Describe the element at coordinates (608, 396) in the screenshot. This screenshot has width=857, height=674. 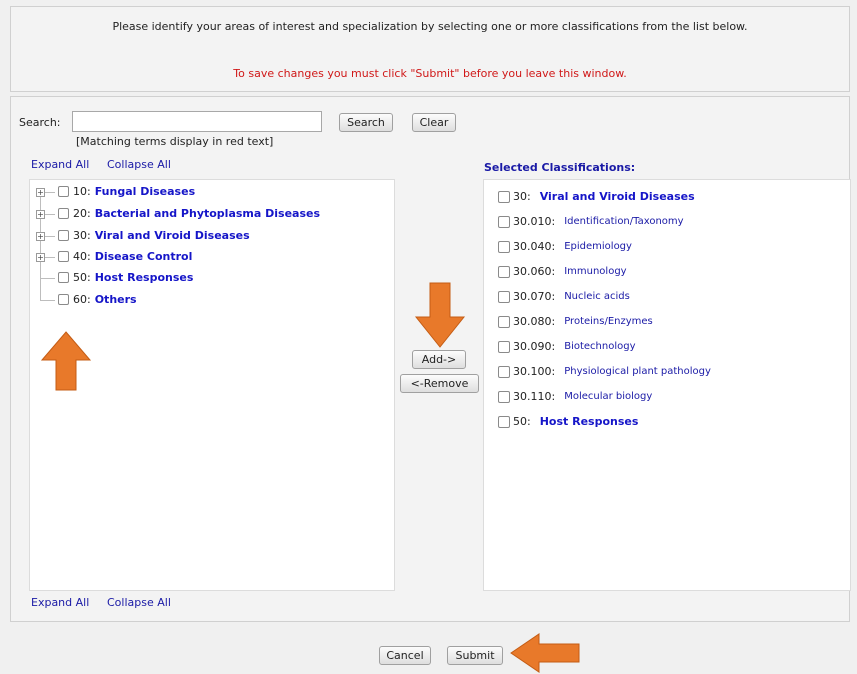
I see `selected-item-label: Molecular biology` at that location.